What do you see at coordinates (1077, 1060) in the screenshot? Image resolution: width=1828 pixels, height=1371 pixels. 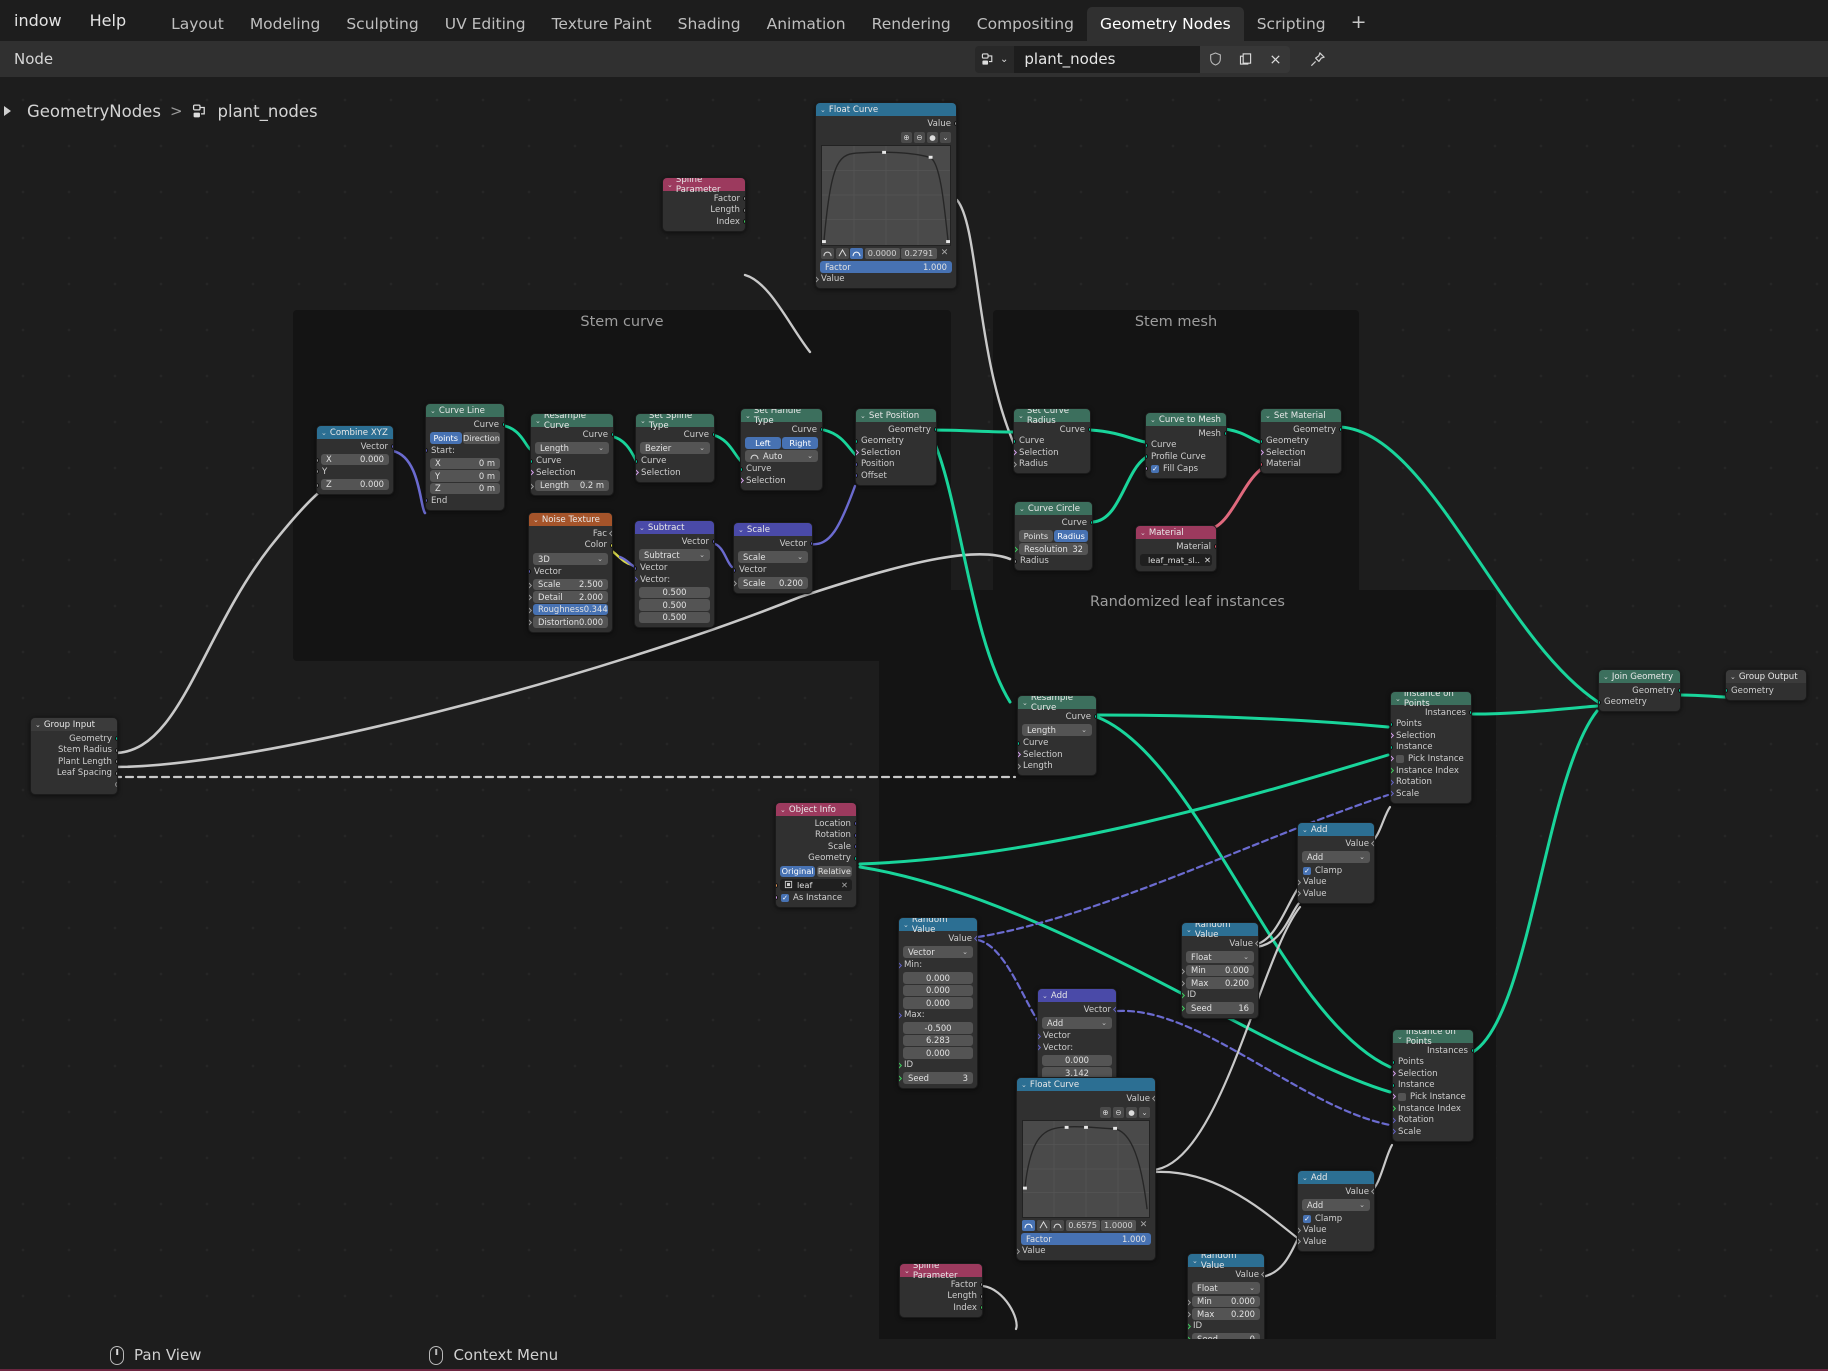 I see `vector-x-field: 0.000` at bounding box center [1077, 1060].